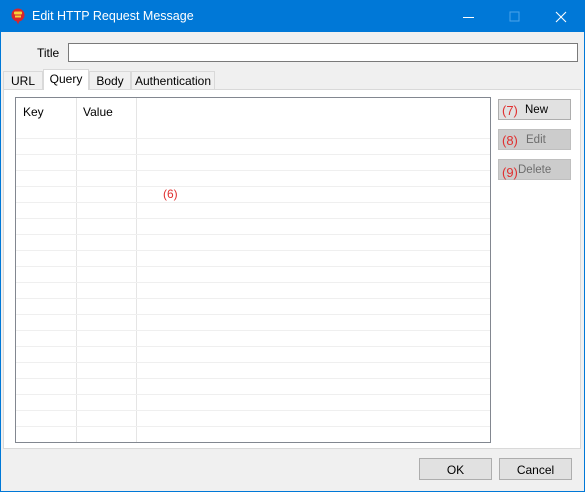 The image size is (585, 492). I want to click on close-button, so click(561, 16).